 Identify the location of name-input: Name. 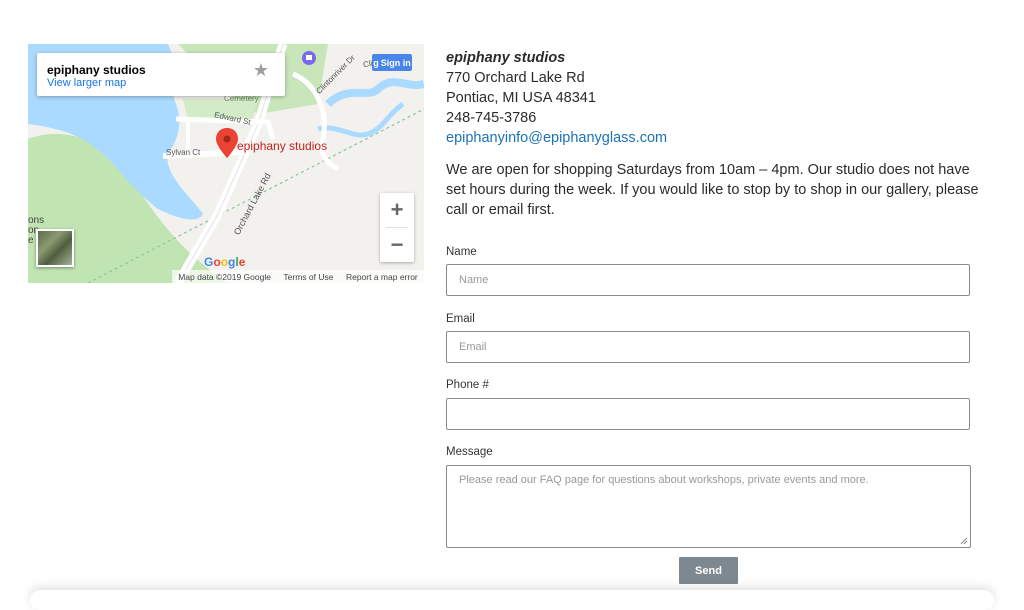
(708, 280).